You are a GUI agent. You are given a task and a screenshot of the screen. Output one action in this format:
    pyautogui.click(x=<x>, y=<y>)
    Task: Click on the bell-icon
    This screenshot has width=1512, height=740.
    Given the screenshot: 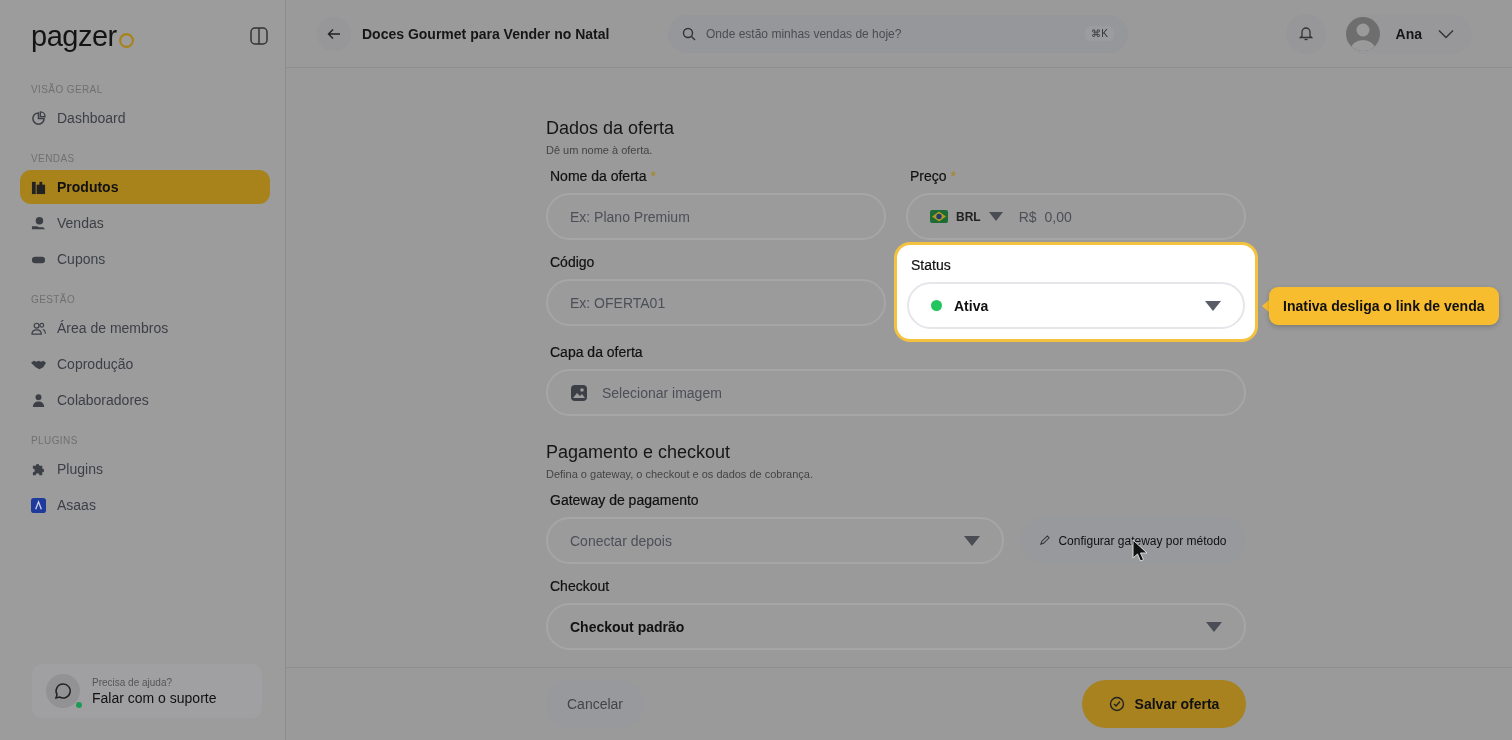 What is the action you would take?
    pyautogui.click(x=1305, y=33)
    